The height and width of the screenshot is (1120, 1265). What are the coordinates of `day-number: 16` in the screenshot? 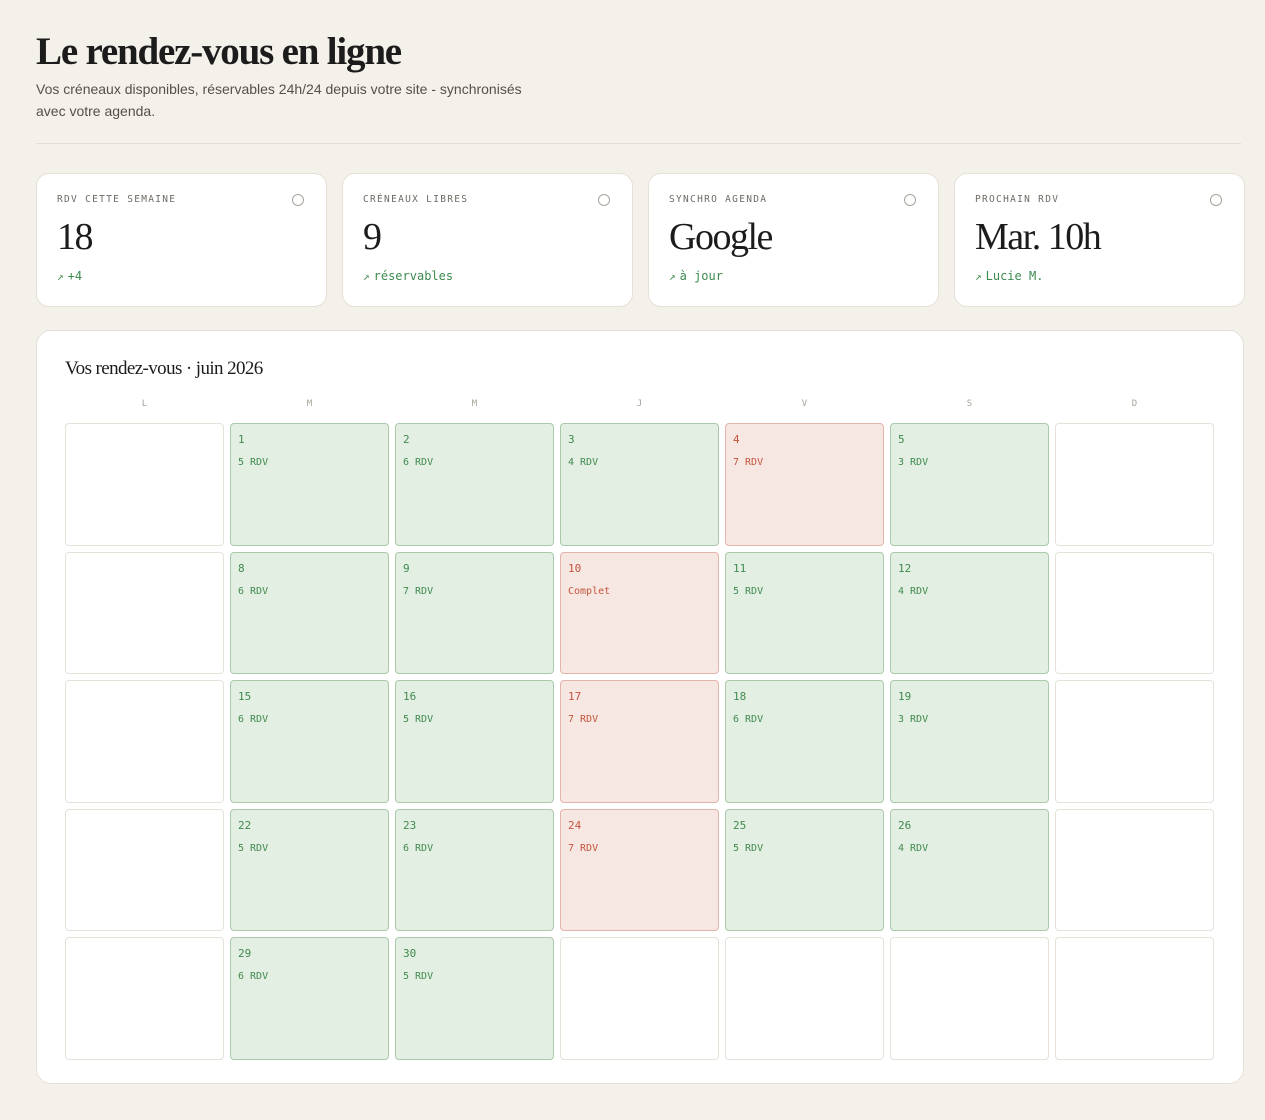 It's located at (410, 696).